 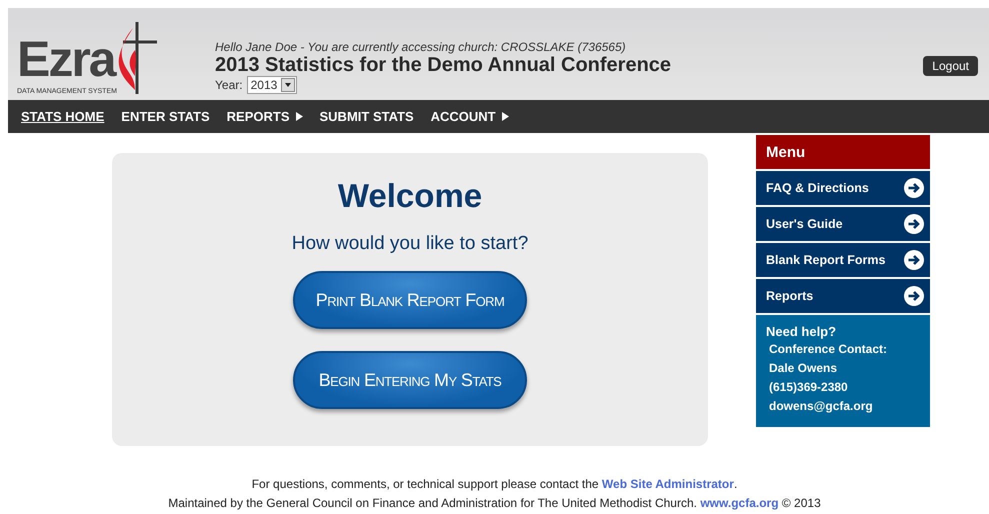 What do you see at coordinates (494, 484) in the screenshot?
I see `footer-text: For questions, comments, or technical support please contact the Web Site Administrator.` at bounding box center [494, 484].